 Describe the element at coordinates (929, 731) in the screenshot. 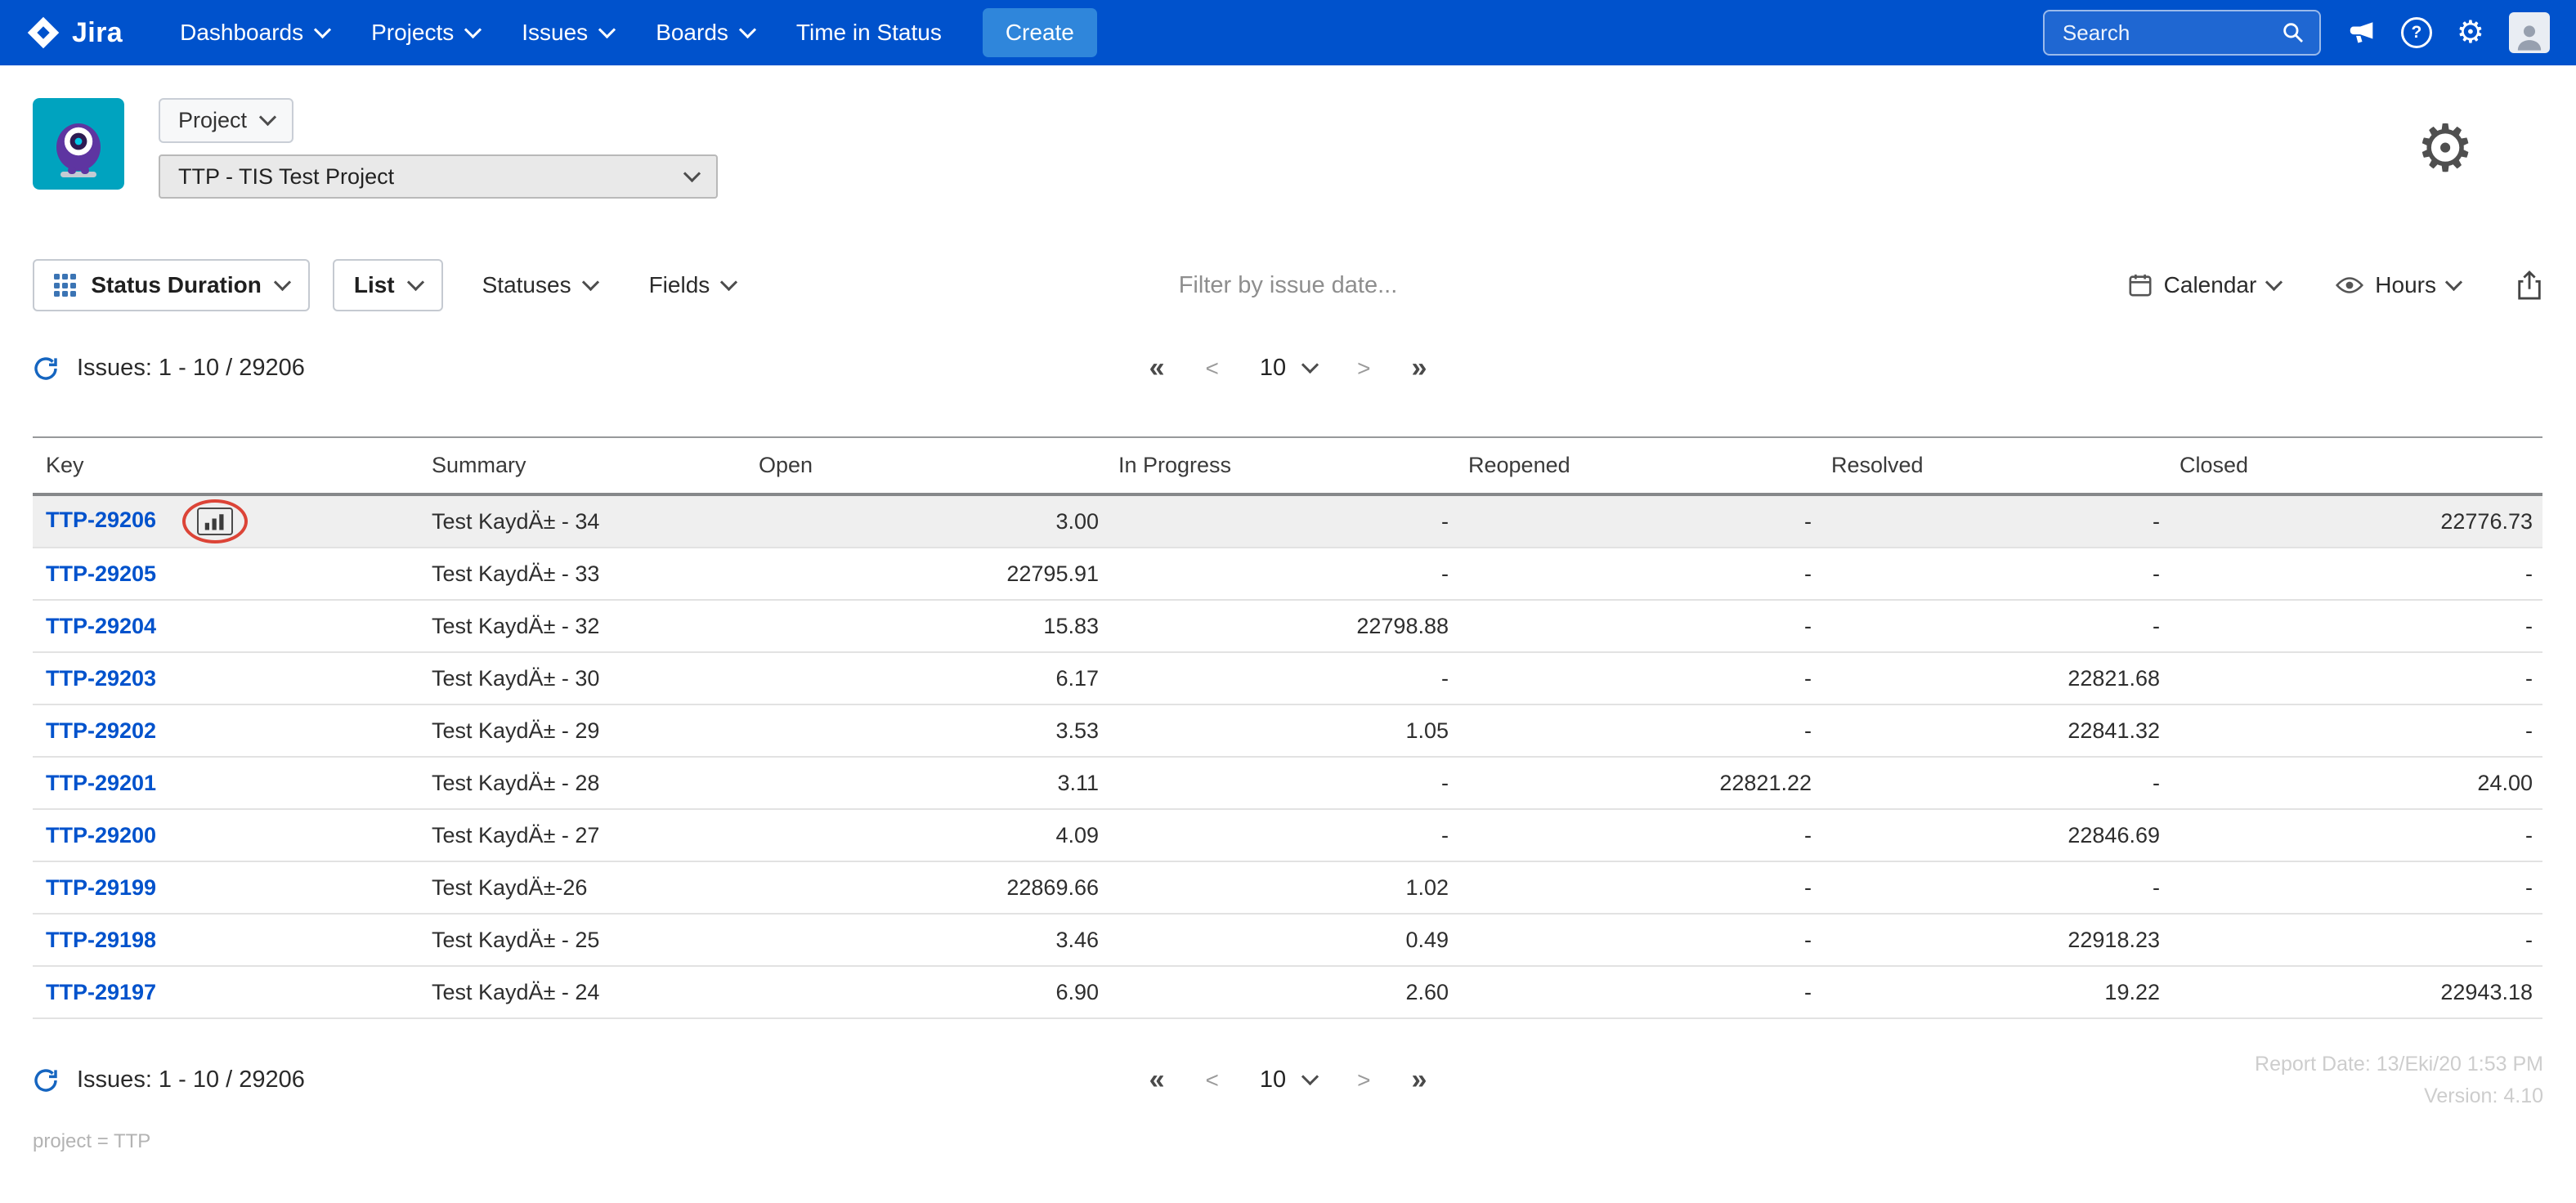

I see `cell-open: 3.53` at that location.